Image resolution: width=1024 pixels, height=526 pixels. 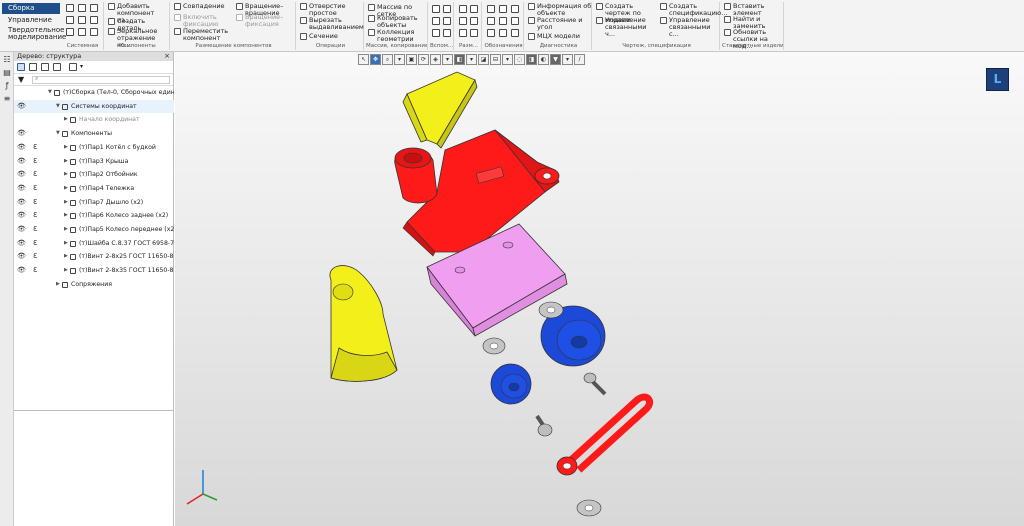 What do you see at coordinates (515, 21) in the screenshot?
I see `weld-icon` at bounding box center [515, 21].